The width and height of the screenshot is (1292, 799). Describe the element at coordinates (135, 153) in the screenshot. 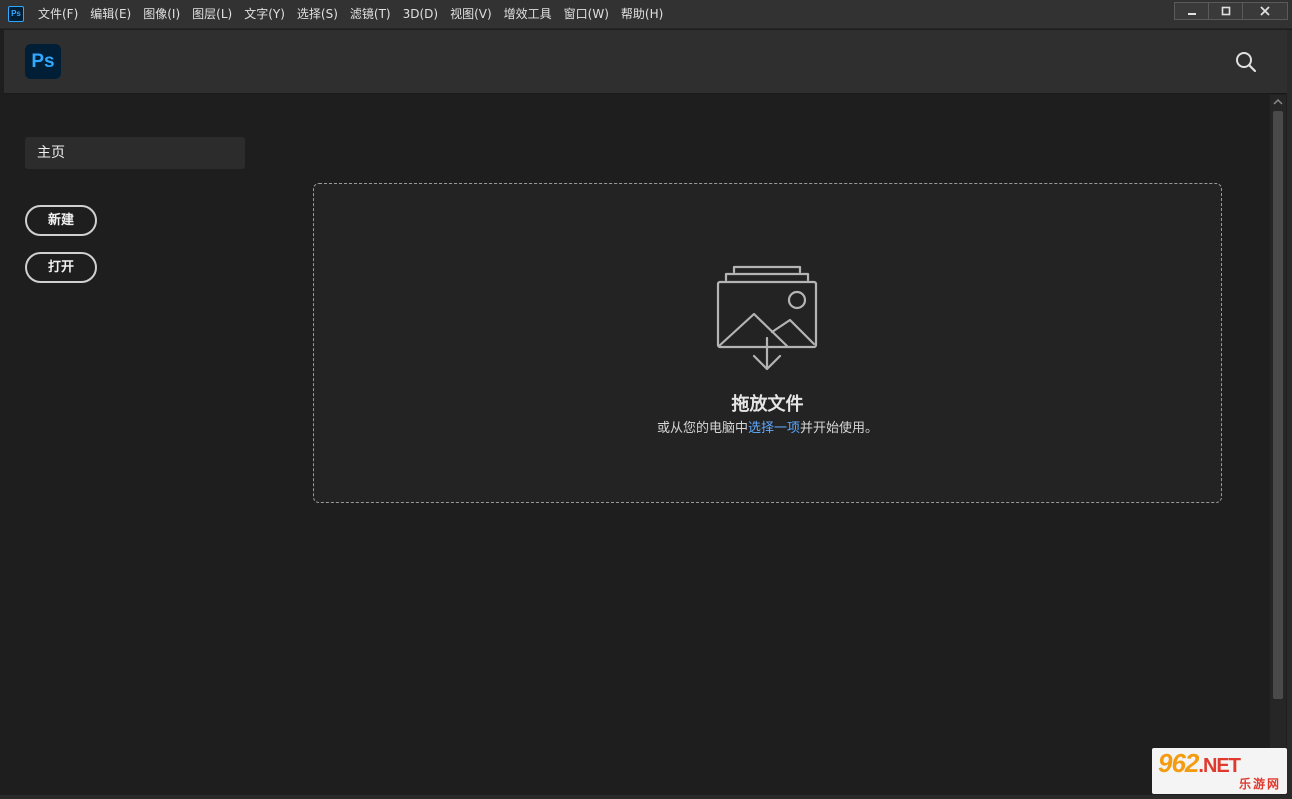

I see `sidebar-item-home: 主页` at that location.